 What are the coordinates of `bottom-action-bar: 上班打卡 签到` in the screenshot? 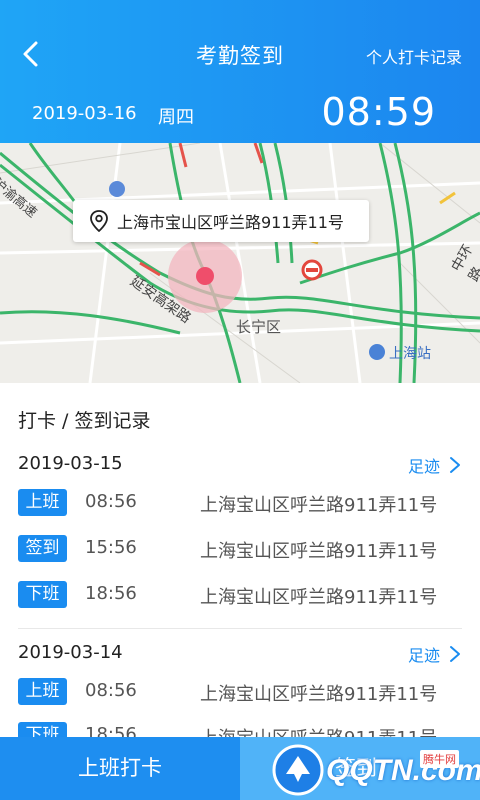 It's located at (240, 768).